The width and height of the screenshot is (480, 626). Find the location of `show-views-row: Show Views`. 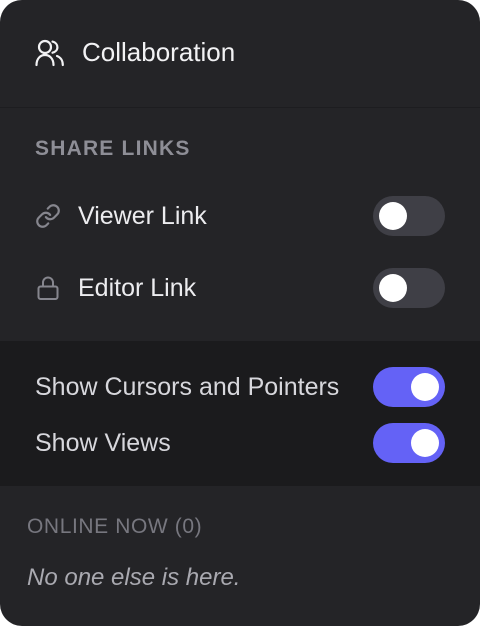

show-views-row: Show Views is located at coordinates (240, 443).